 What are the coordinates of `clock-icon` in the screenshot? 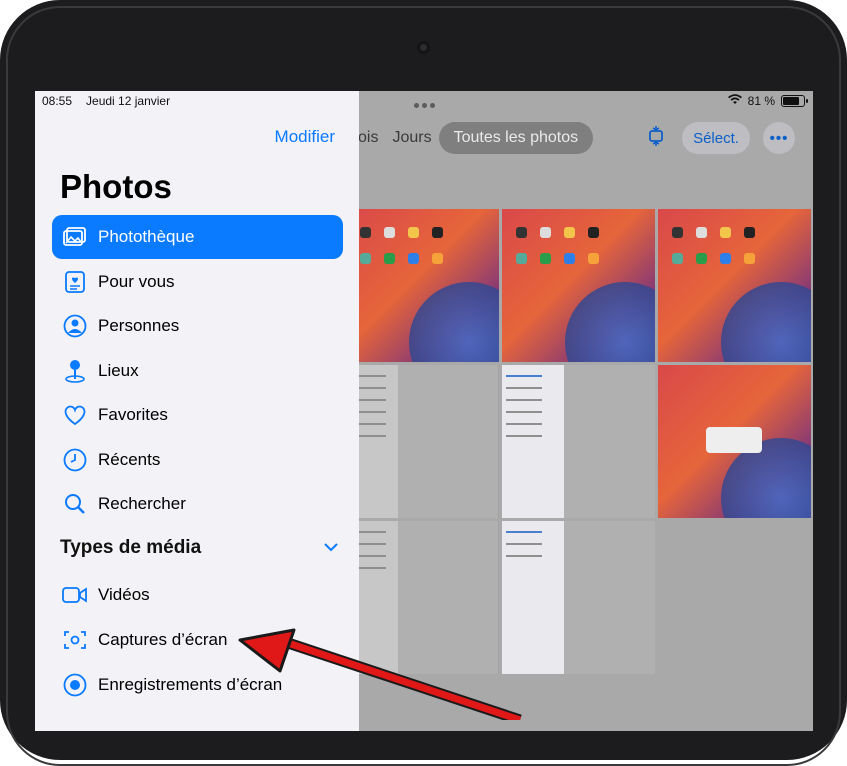 It's located at (75, 460).